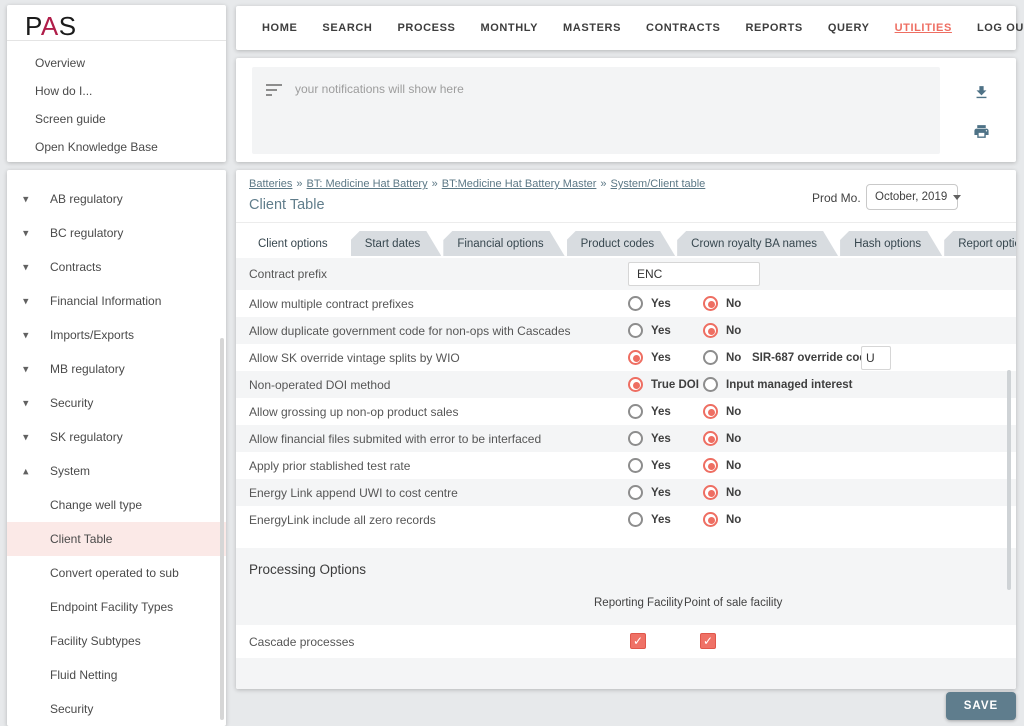  What do you see at coordinates (638, 641) in the screenshot?
I see `checkbox-reporting-facility` at bounding box center [638, 641].